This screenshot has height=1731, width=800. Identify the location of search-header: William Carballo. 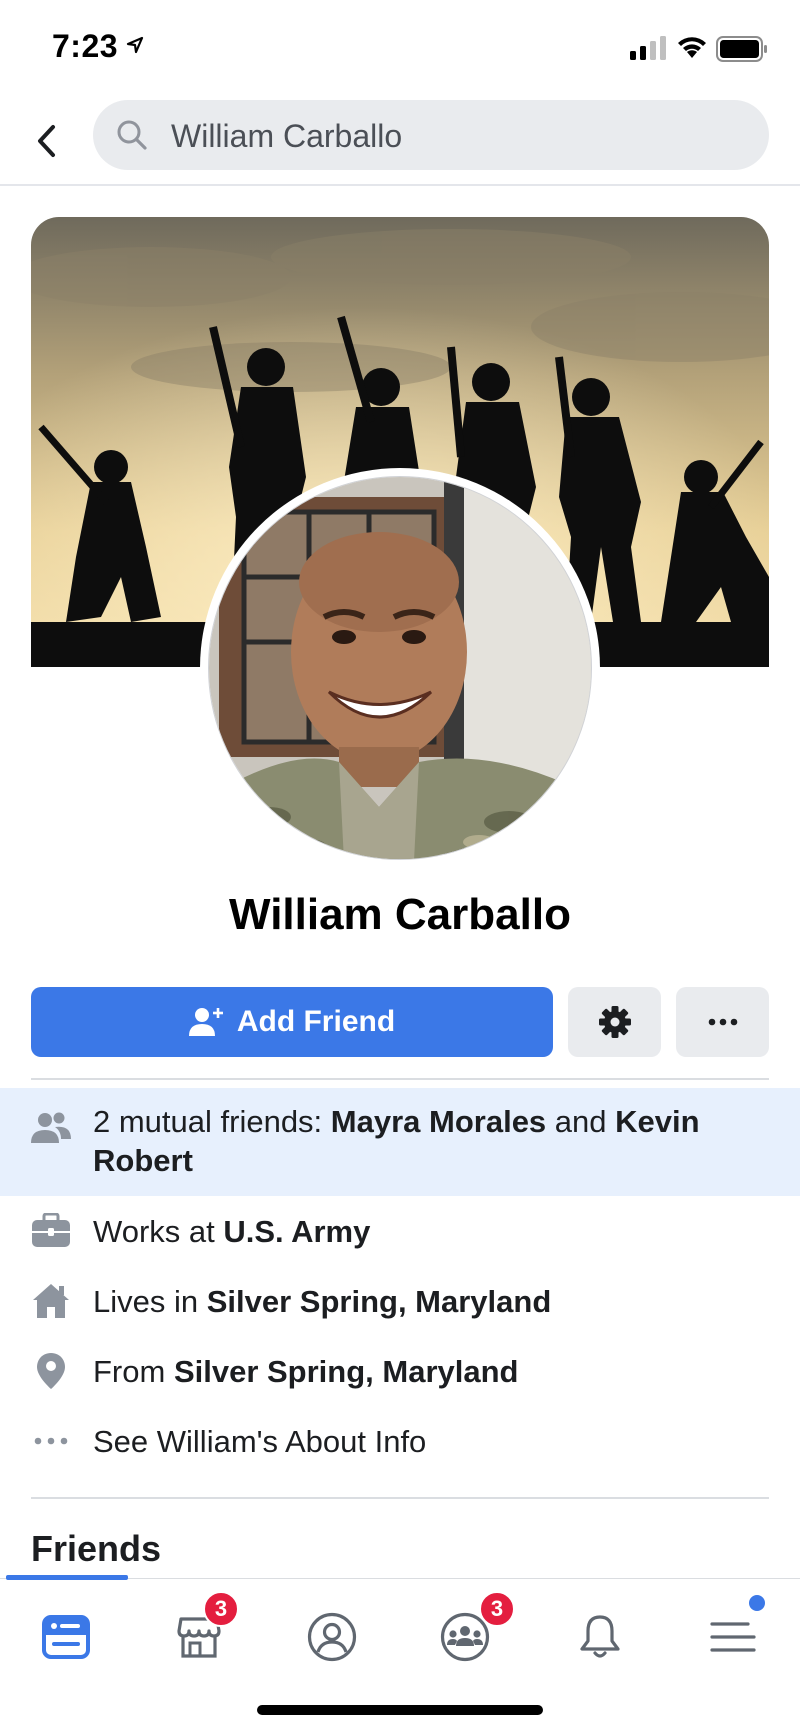
(400, 141).